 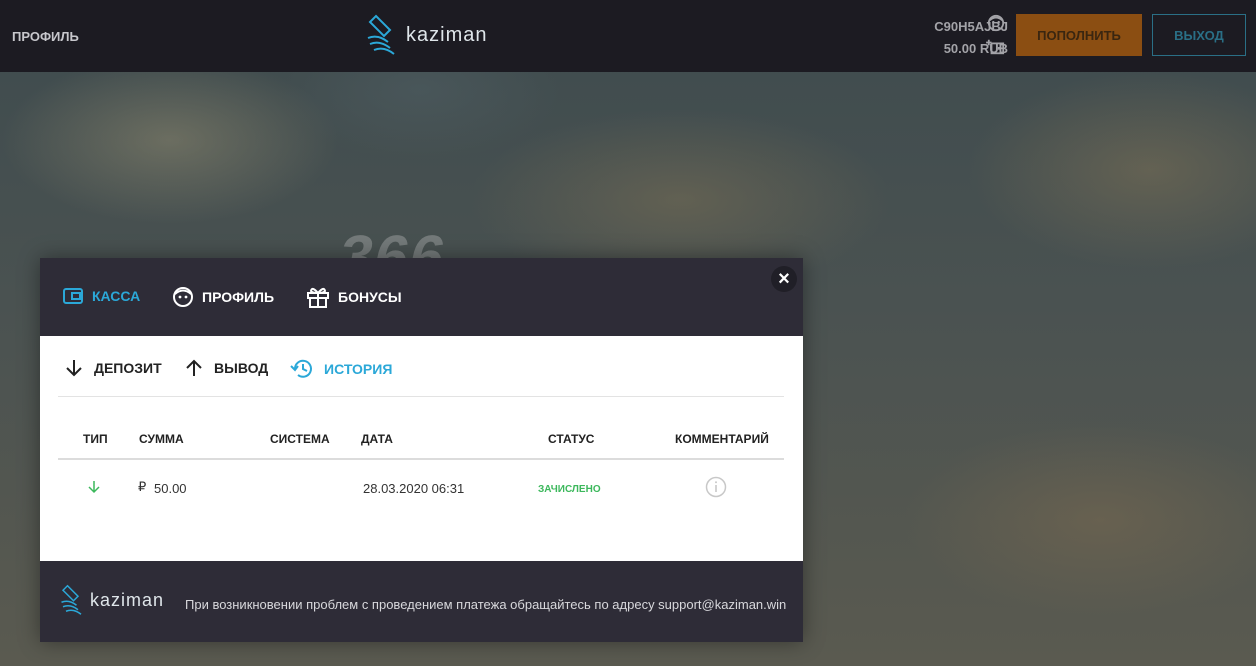 What do you see at coordinates (128, 368) in the screenshot?
I see `subtab-deposit-label: ДЕПОЗИТ` at bounding box center [128, 368].